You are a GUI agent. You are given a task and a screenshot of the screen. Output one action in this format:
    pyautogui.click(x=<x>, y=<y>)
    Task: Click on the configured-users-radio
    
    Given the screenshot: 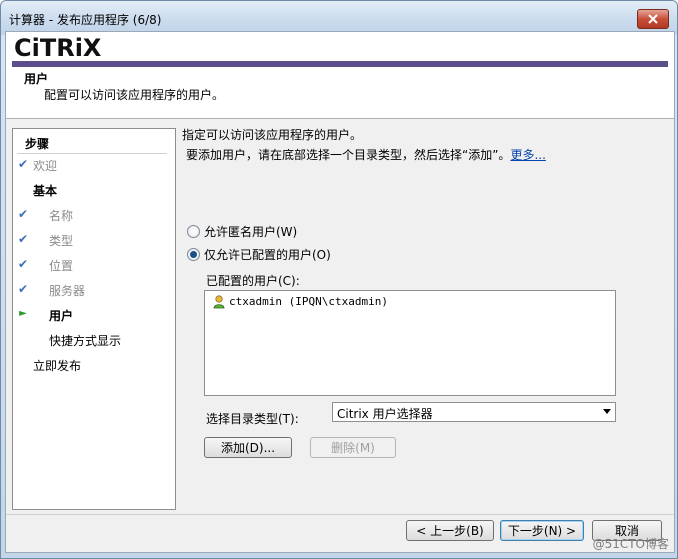 What is the action you would take?
    pyautogui.click(x=193, y=254)
    